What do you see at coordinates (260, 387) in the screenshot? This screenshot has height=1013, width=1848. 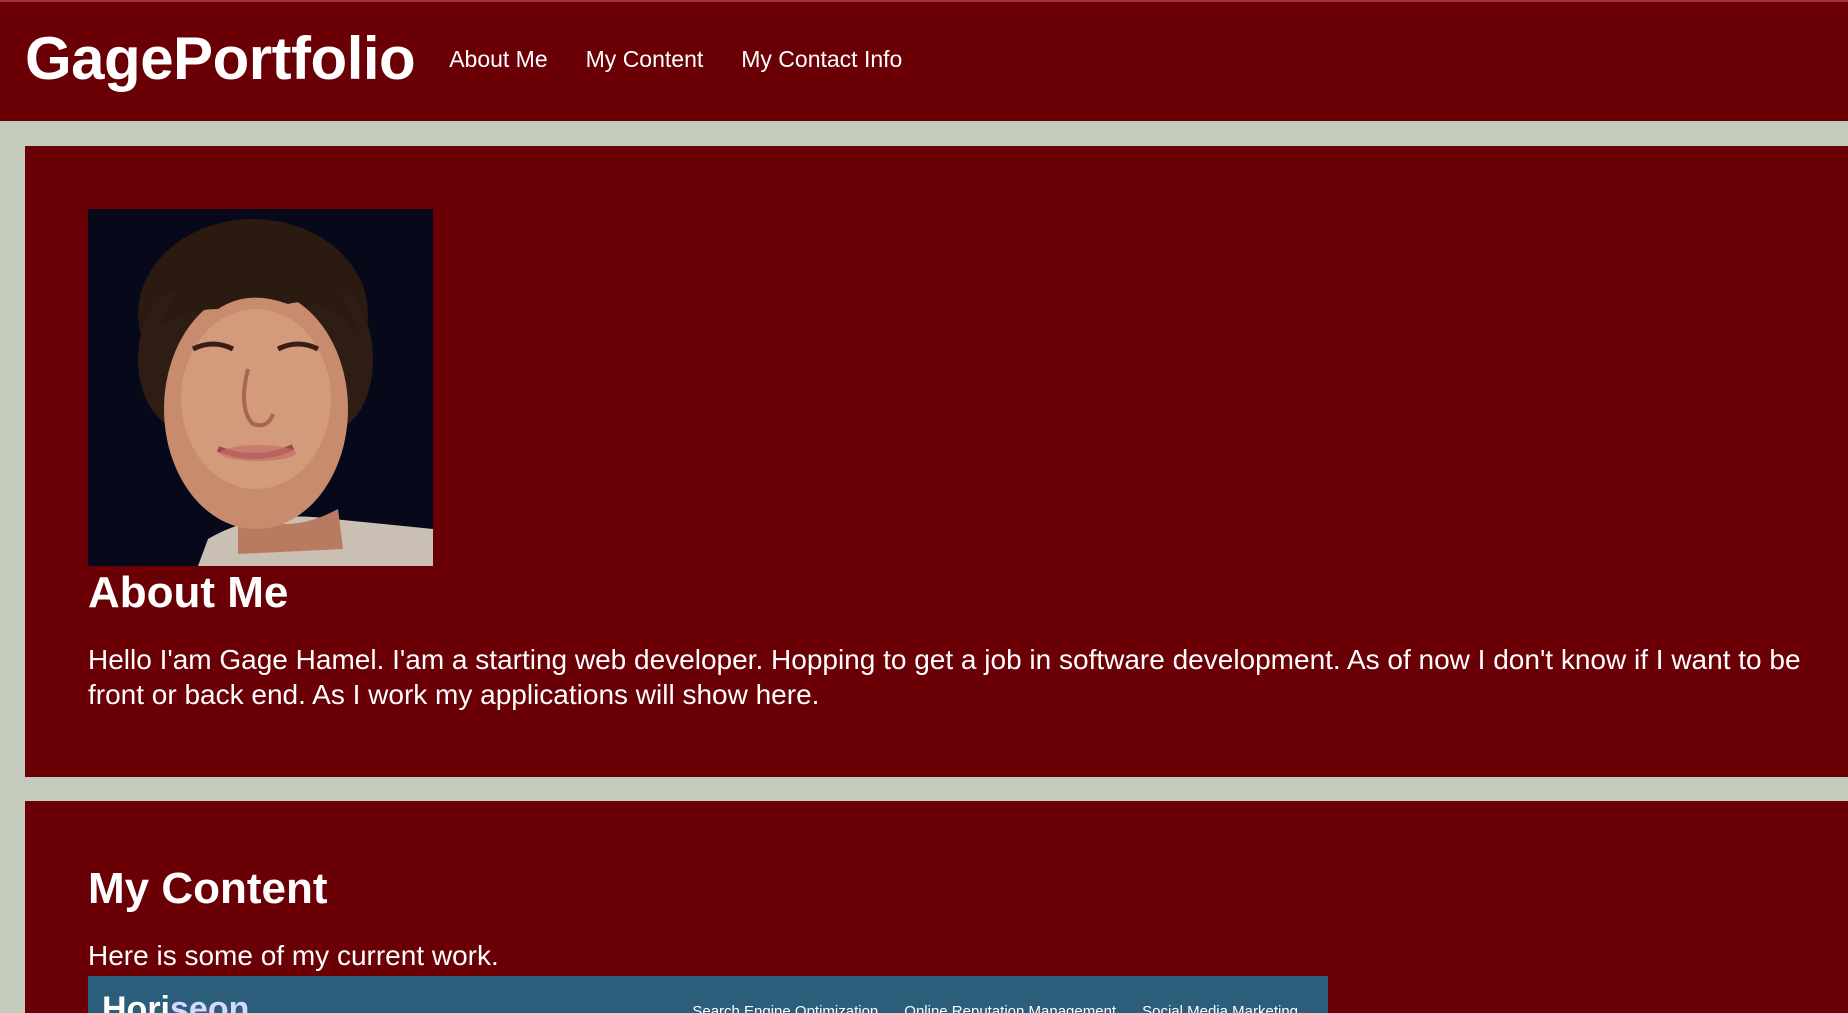 I see `profile-photo` at bounding box center [260, 387].